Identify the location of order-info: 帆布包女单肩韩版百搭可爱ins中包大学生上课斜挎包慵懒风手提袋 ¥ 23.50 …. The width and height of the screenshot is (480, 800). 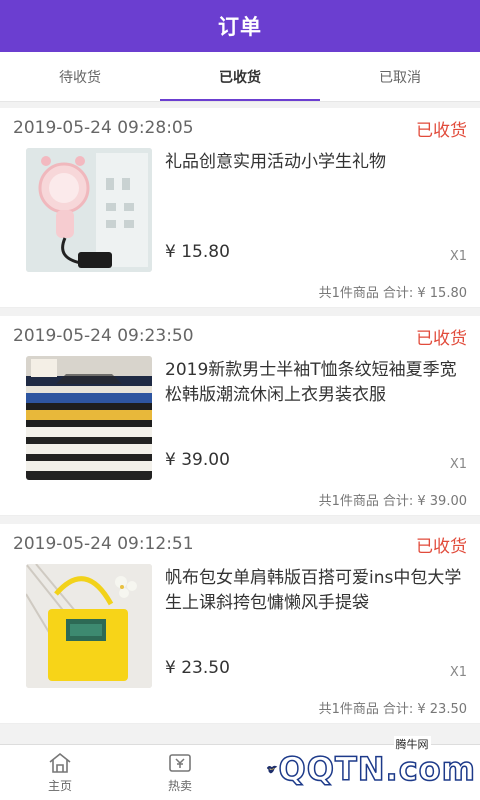
(309, 628).